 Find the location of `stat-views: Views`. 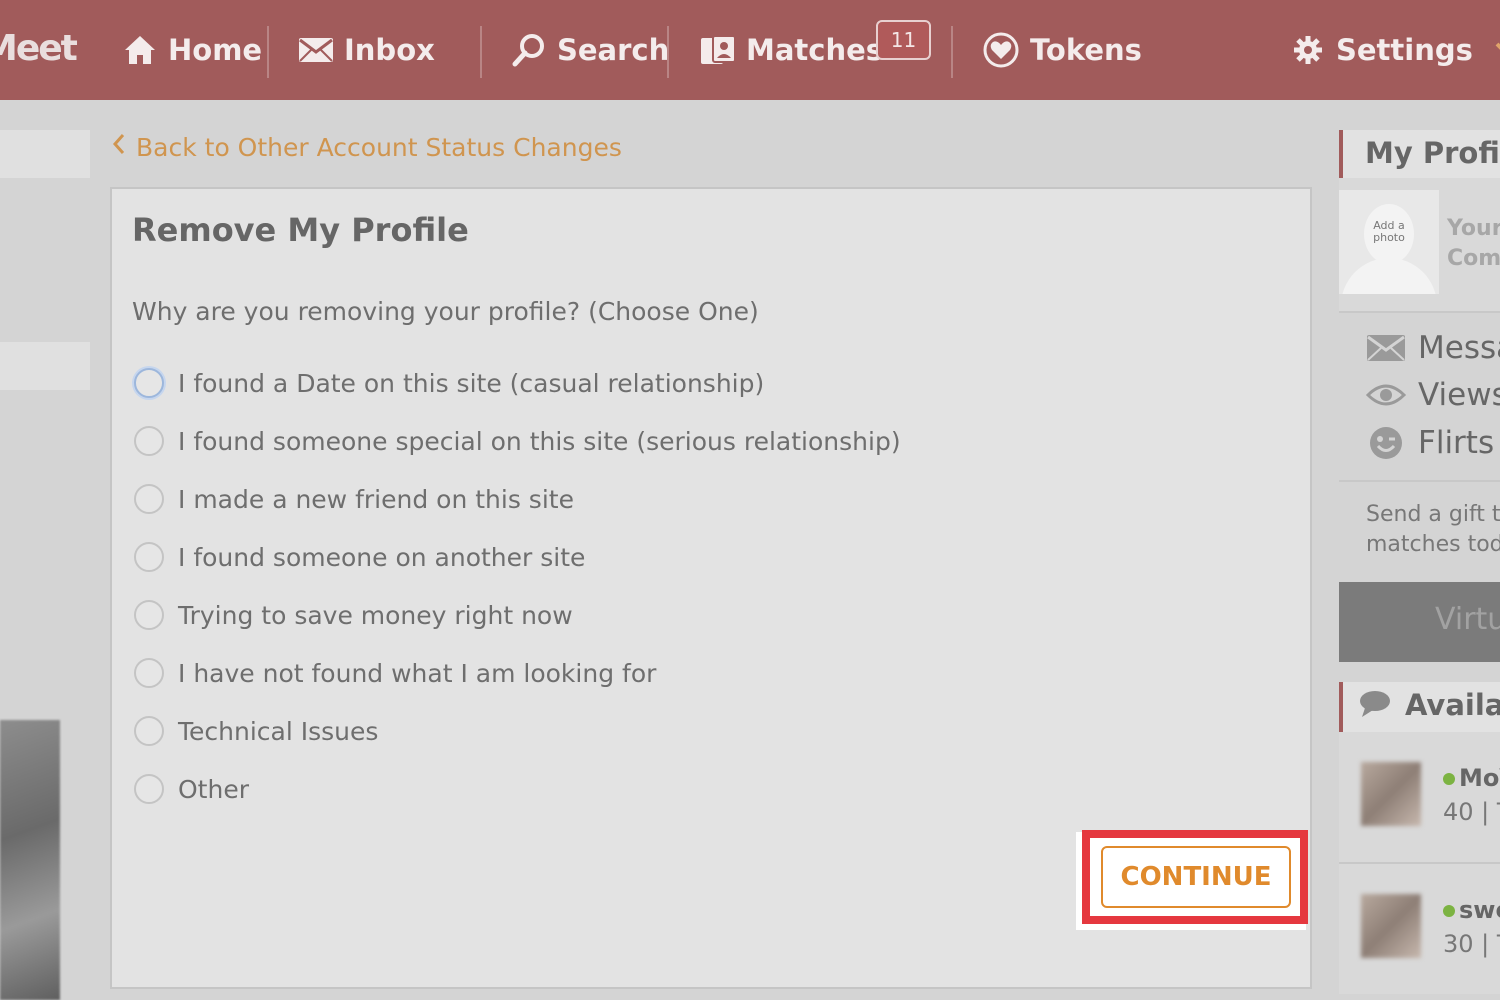

stat-views: Views is located at coordinates (1433, 395).